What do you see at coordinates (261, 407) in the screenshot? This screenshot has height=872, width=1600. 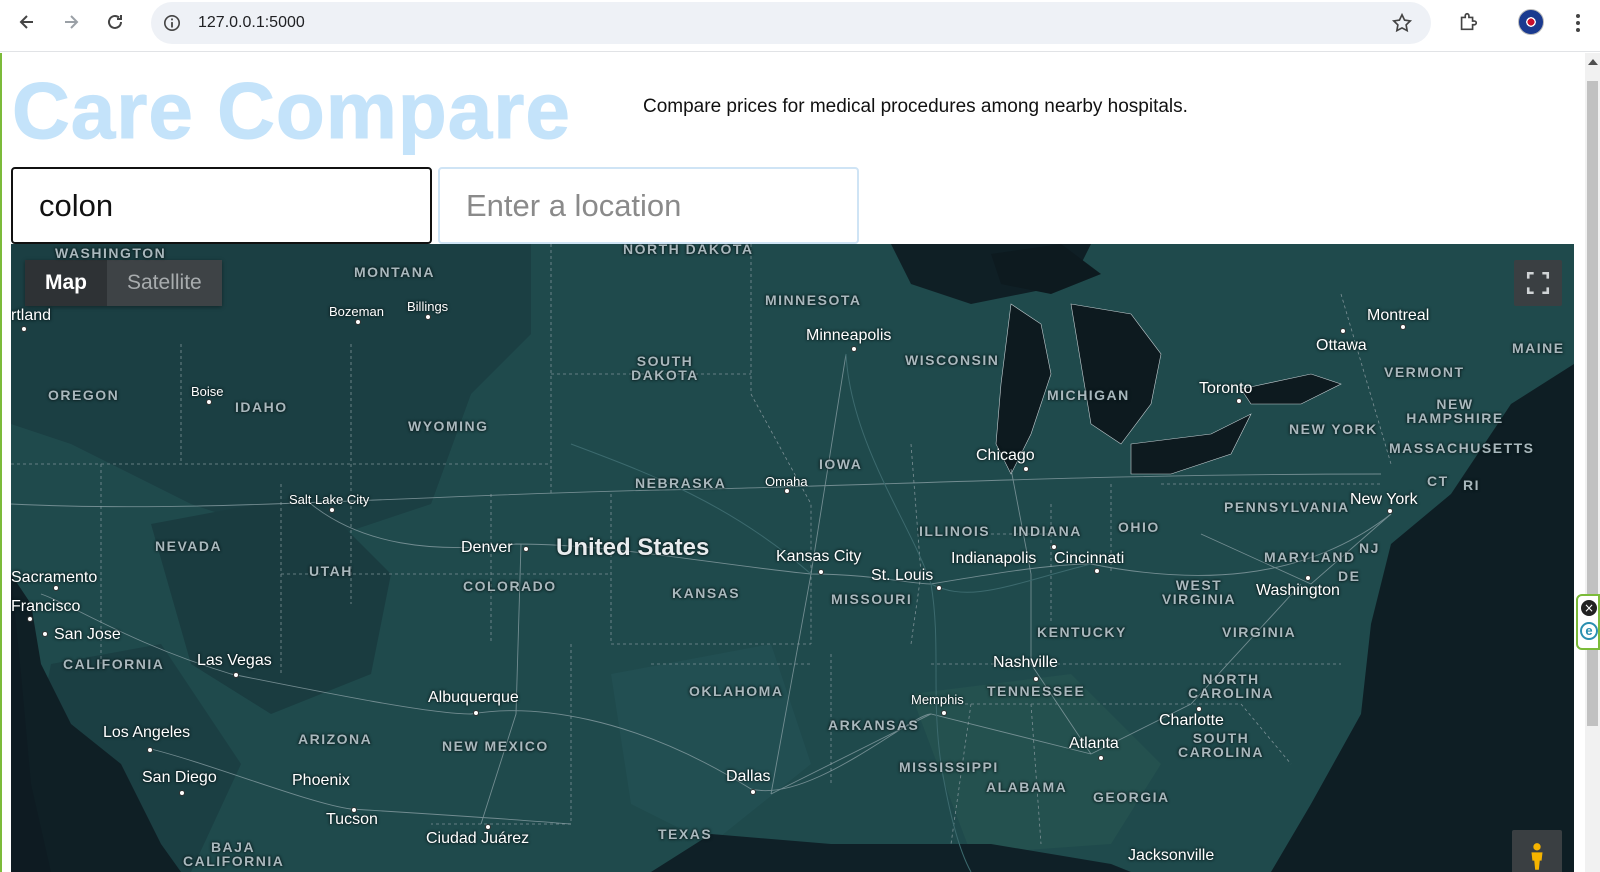 I see `state-label: IDAHO` at bounding box center [261, 407].